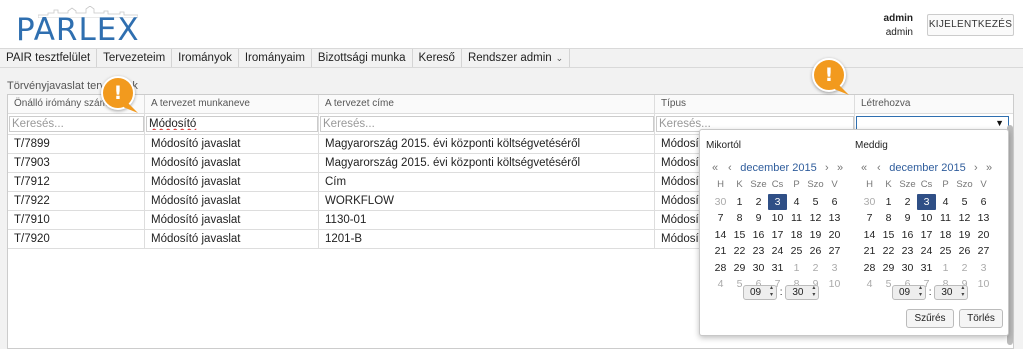 This screenshot has width=1023, height=349. Describe the element at coordinates (76, 124) in the screenshot. I see `filter-input-szam` at that location.